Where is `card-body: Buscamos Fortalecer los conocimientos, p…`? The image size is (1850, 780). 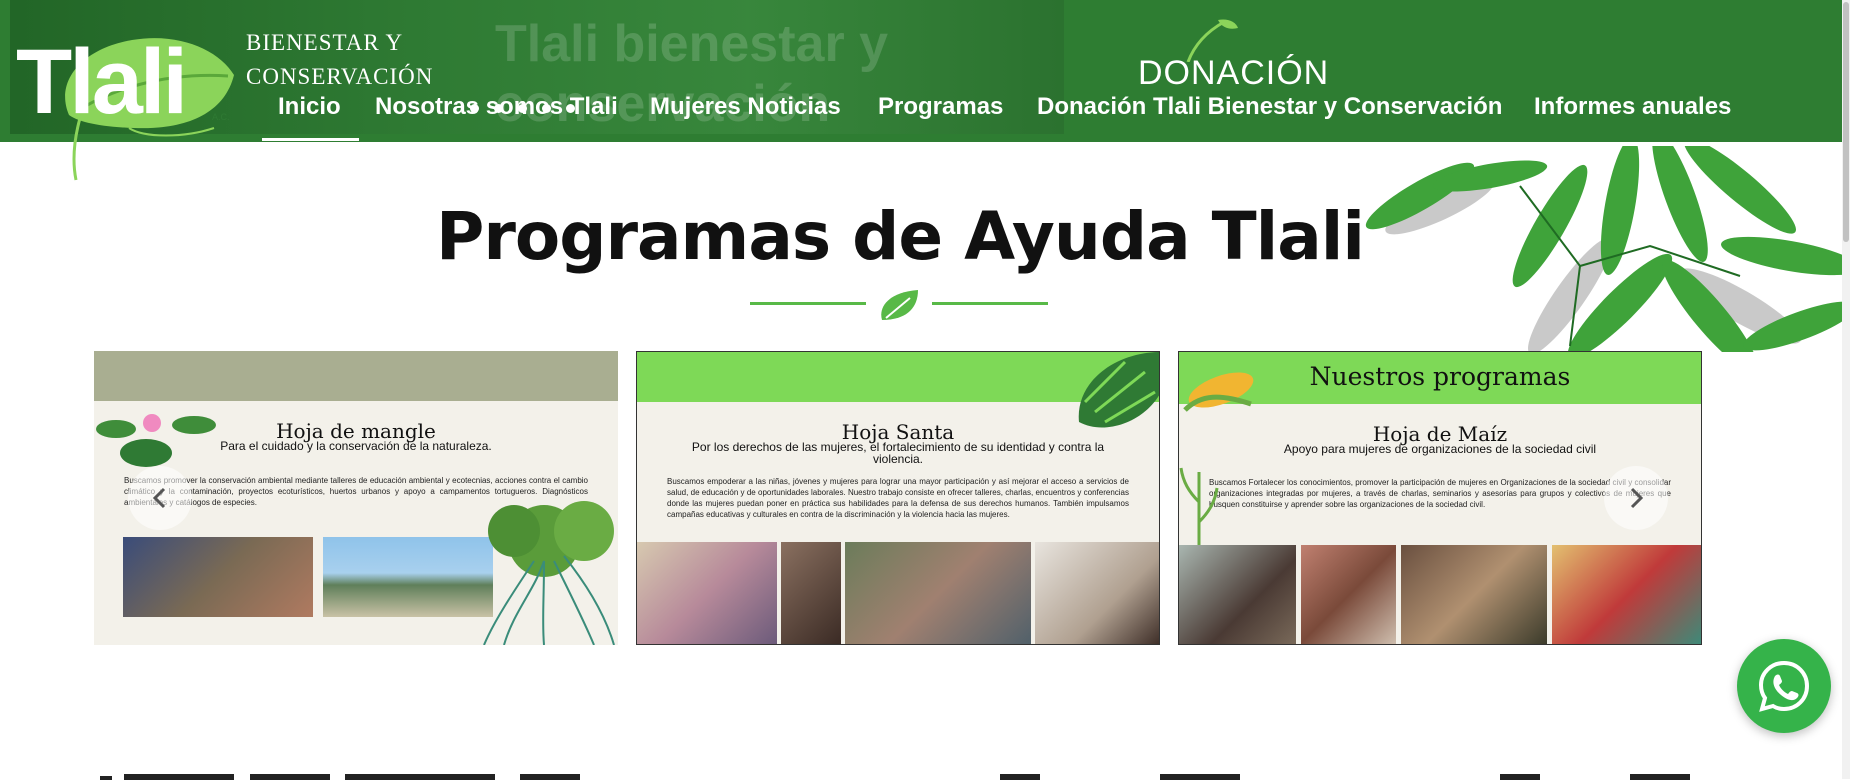
card-body: Buscamos Fortalecer los conocimientos, p… is located at coordinates (1440, 493).